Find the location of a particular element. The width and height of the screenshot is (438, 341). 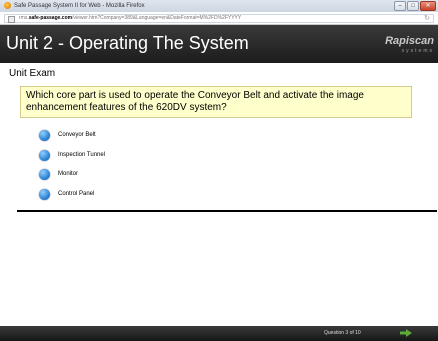

divider is located at coordinates (227, 211).